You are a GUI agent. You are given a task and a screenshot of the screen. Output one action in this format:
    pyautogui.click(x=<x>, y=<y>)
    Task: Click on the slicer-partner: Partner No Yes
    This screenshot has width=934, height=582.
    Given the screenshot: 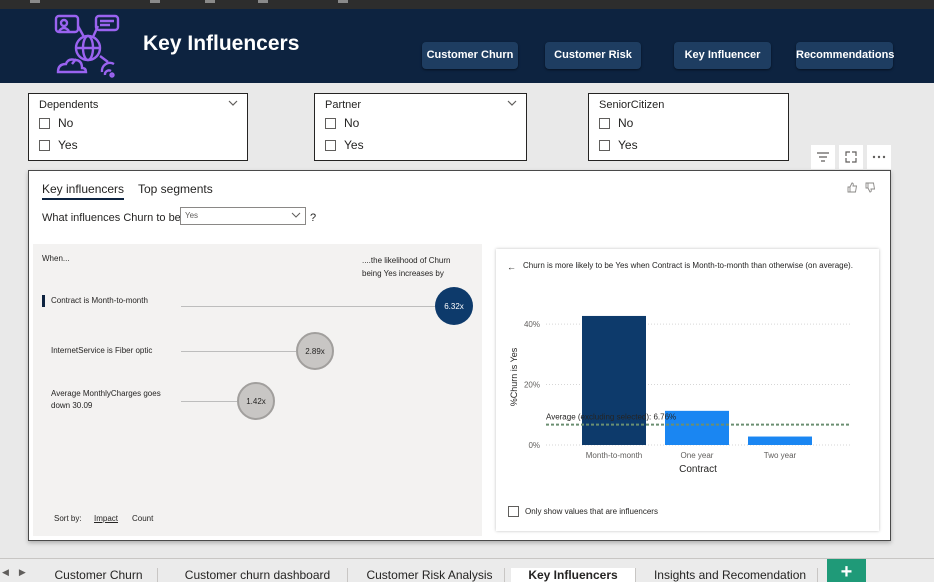 What is the action you would take?
    pyautogui.click(x=420, y=127)
    